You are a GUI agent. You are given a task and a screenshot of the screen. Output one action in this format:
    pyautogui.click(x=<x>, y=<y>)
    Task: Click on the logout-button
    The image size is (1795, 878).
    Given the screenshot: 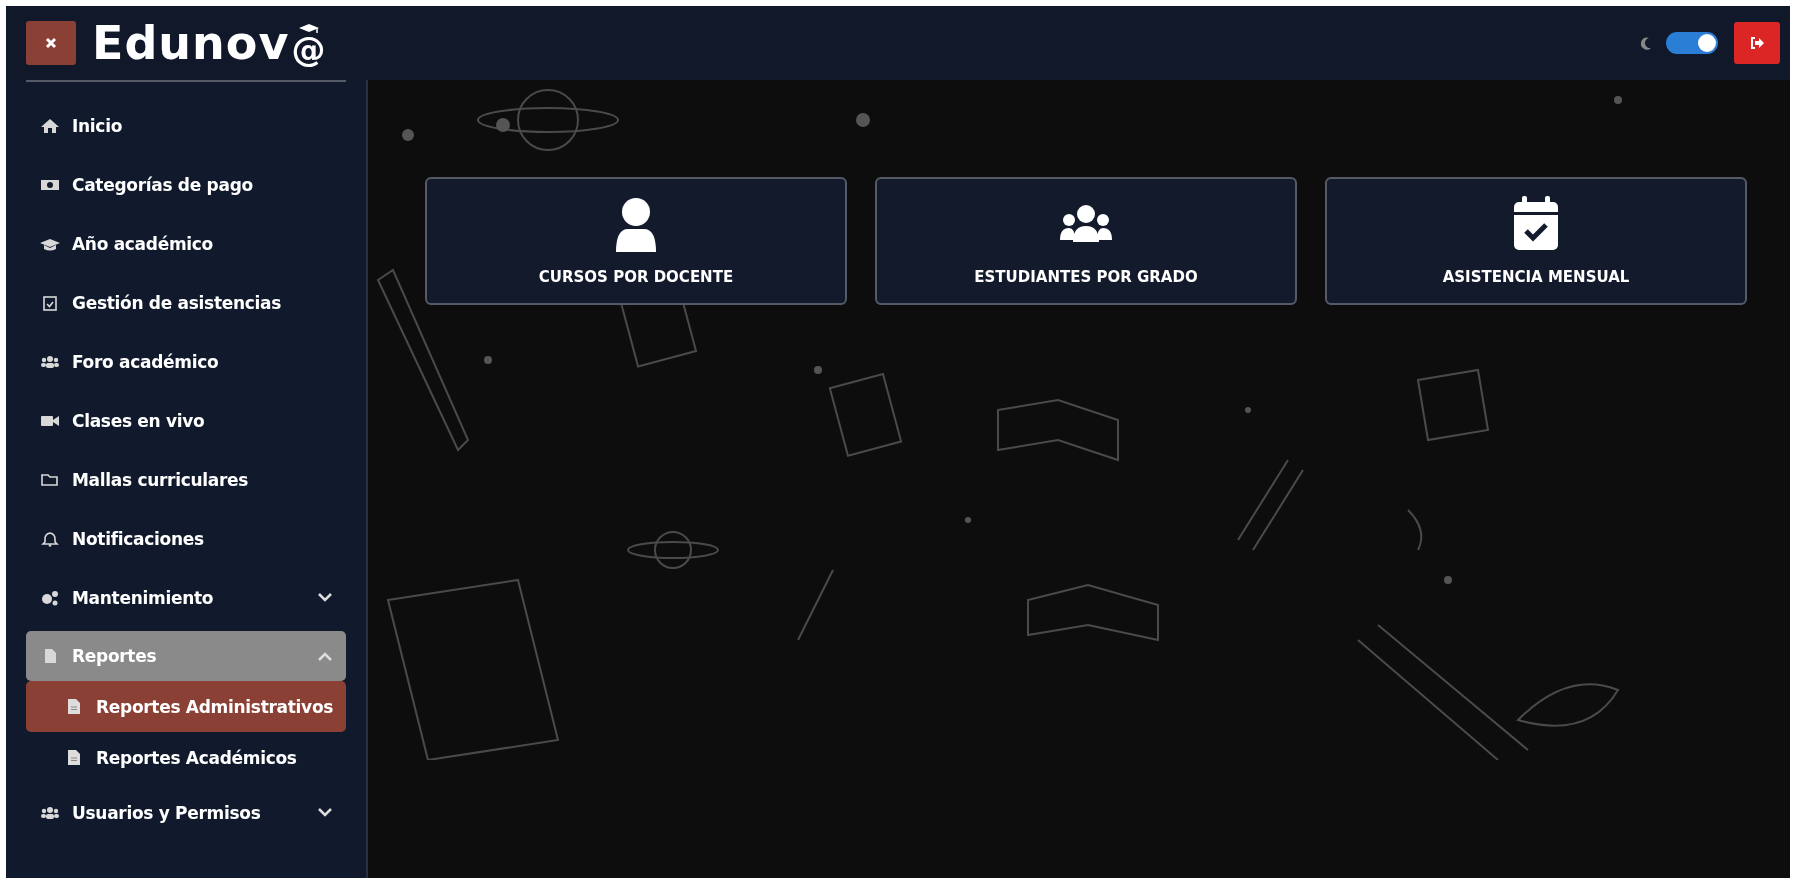 What is the action you would take?
    pyautogui.click(x=1757, y=43)
    